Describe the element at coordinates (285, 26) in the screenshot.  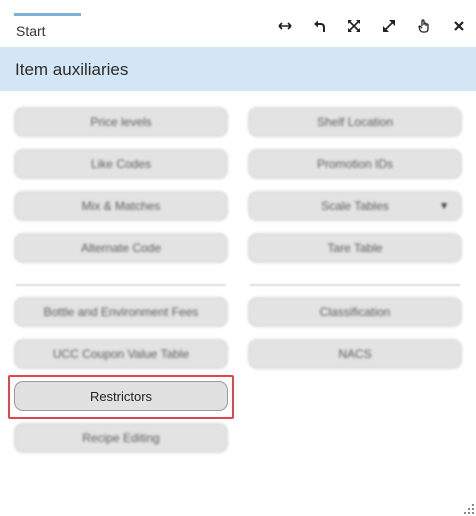
I see `resize-horizontal-icon` at that location.